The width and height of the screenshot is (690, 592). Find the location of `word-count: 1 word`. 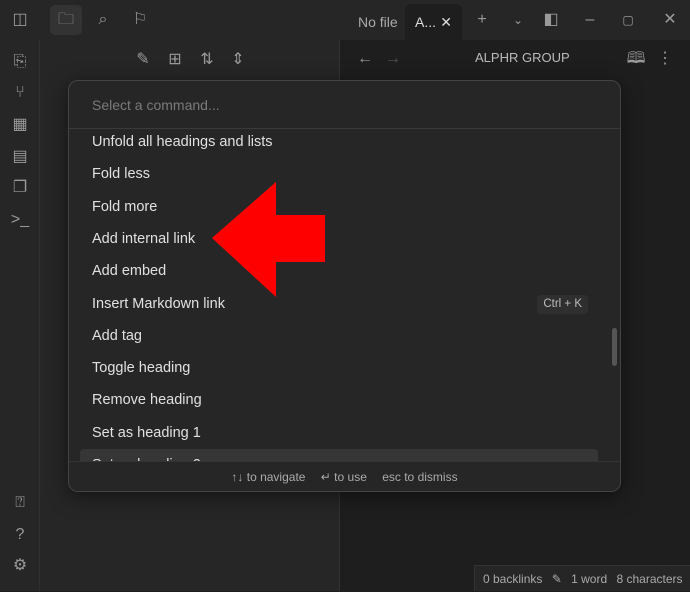

word-count: 1 word is located at coordinates (589, 579).